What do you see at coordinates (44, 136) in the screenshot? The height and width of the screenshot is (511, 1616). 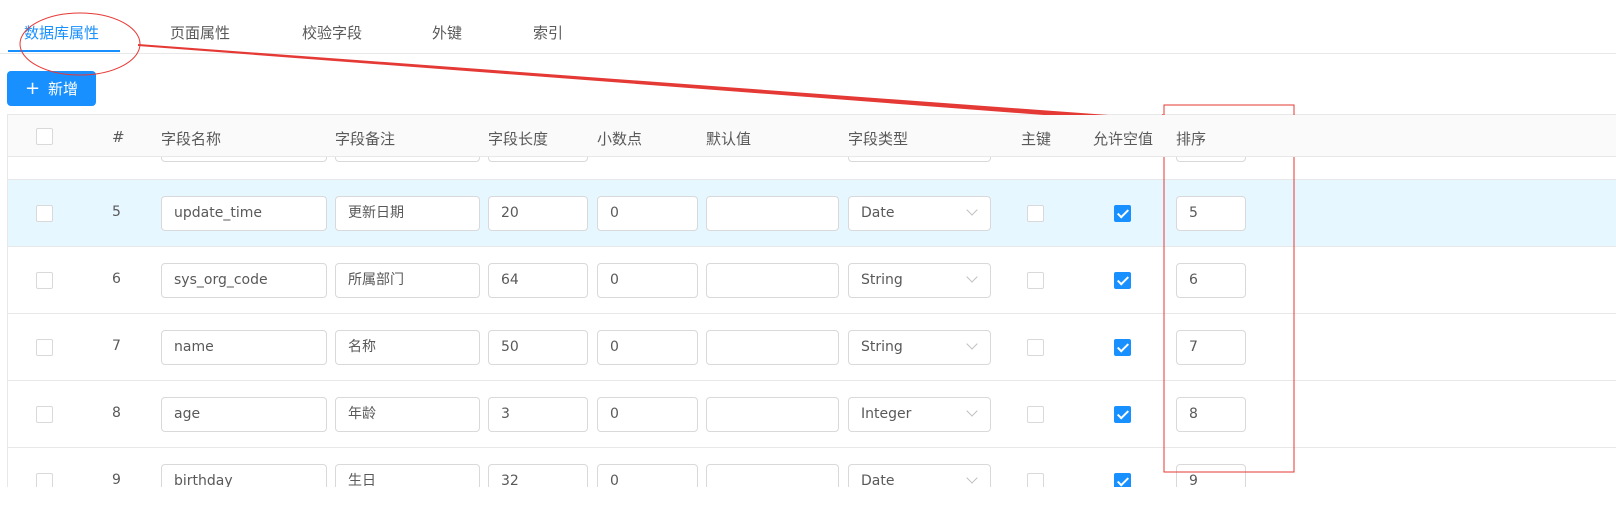 I see `select-all-checkbox` at bounding box center [44, 136].